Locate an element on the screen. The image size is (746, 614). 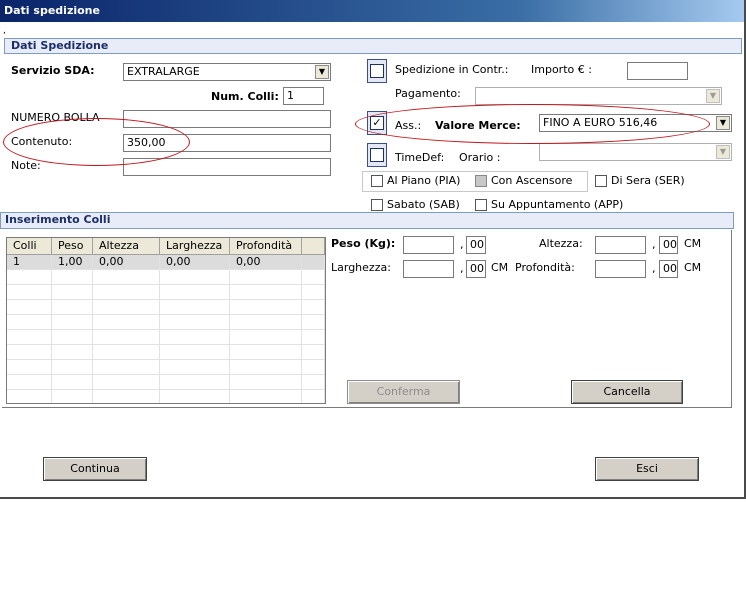
sabato-checkbox is located at coordinates (377, 205).